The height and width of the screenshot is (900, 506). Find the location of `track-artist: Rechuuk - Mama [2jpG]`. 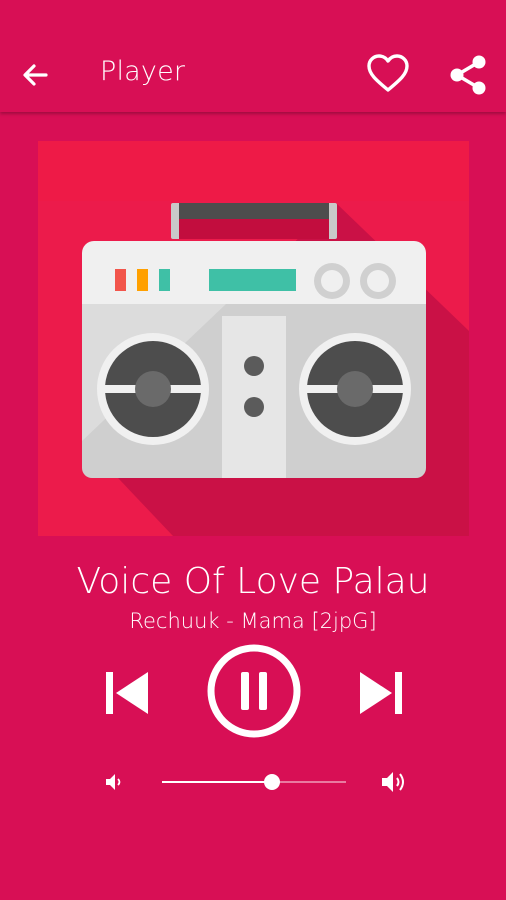

track-artist: Rechuuk - Mama [2jpG] is located at coordinates (253, 621).